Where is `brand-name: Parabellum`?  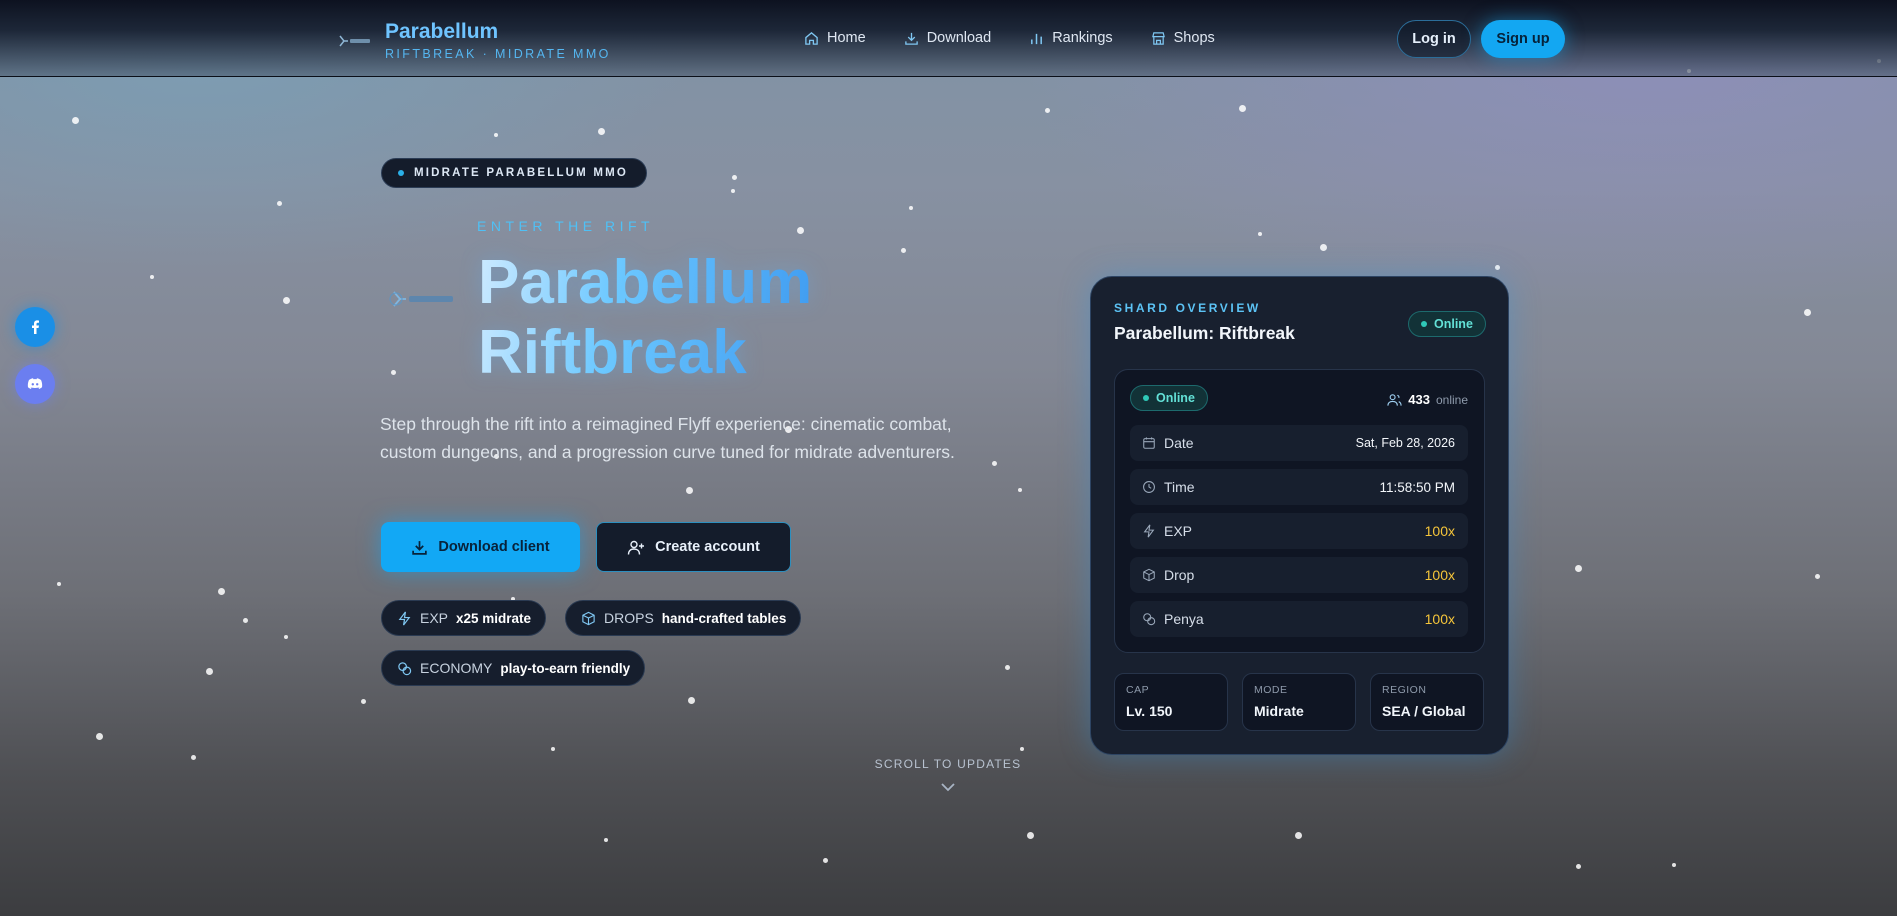 brand-name: Parabellum is located at coordinates (442, 31).